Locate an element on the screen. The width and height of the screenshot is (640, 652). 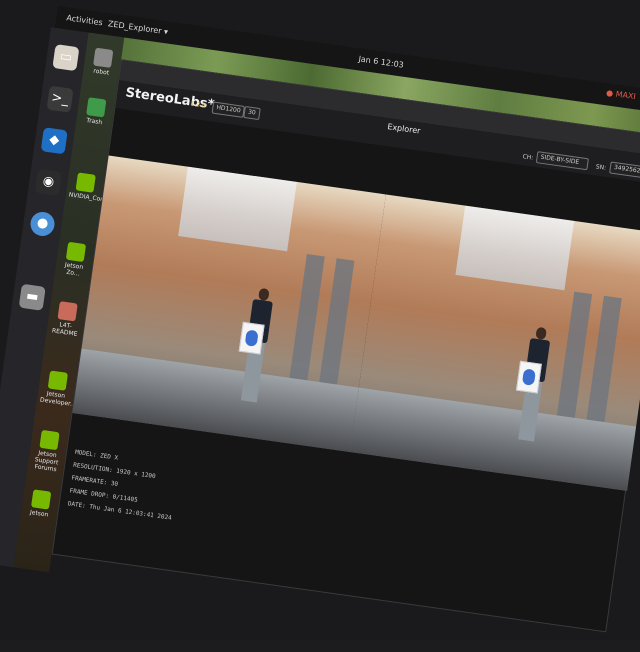
obs-icon: ◉ is located at coordinates (48, 182).